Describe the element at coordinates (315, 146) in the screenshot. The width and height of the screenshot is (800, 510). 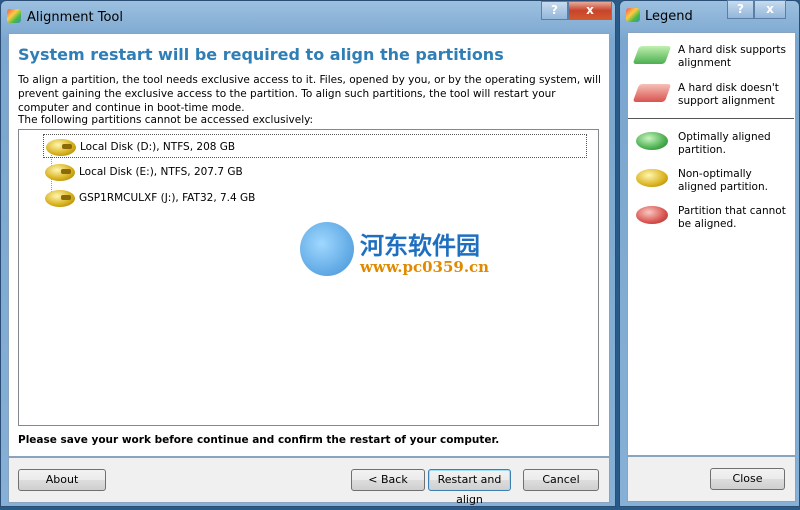
I see `list-item: Local Disk (D:), NTFS, 208 GB` at that location.